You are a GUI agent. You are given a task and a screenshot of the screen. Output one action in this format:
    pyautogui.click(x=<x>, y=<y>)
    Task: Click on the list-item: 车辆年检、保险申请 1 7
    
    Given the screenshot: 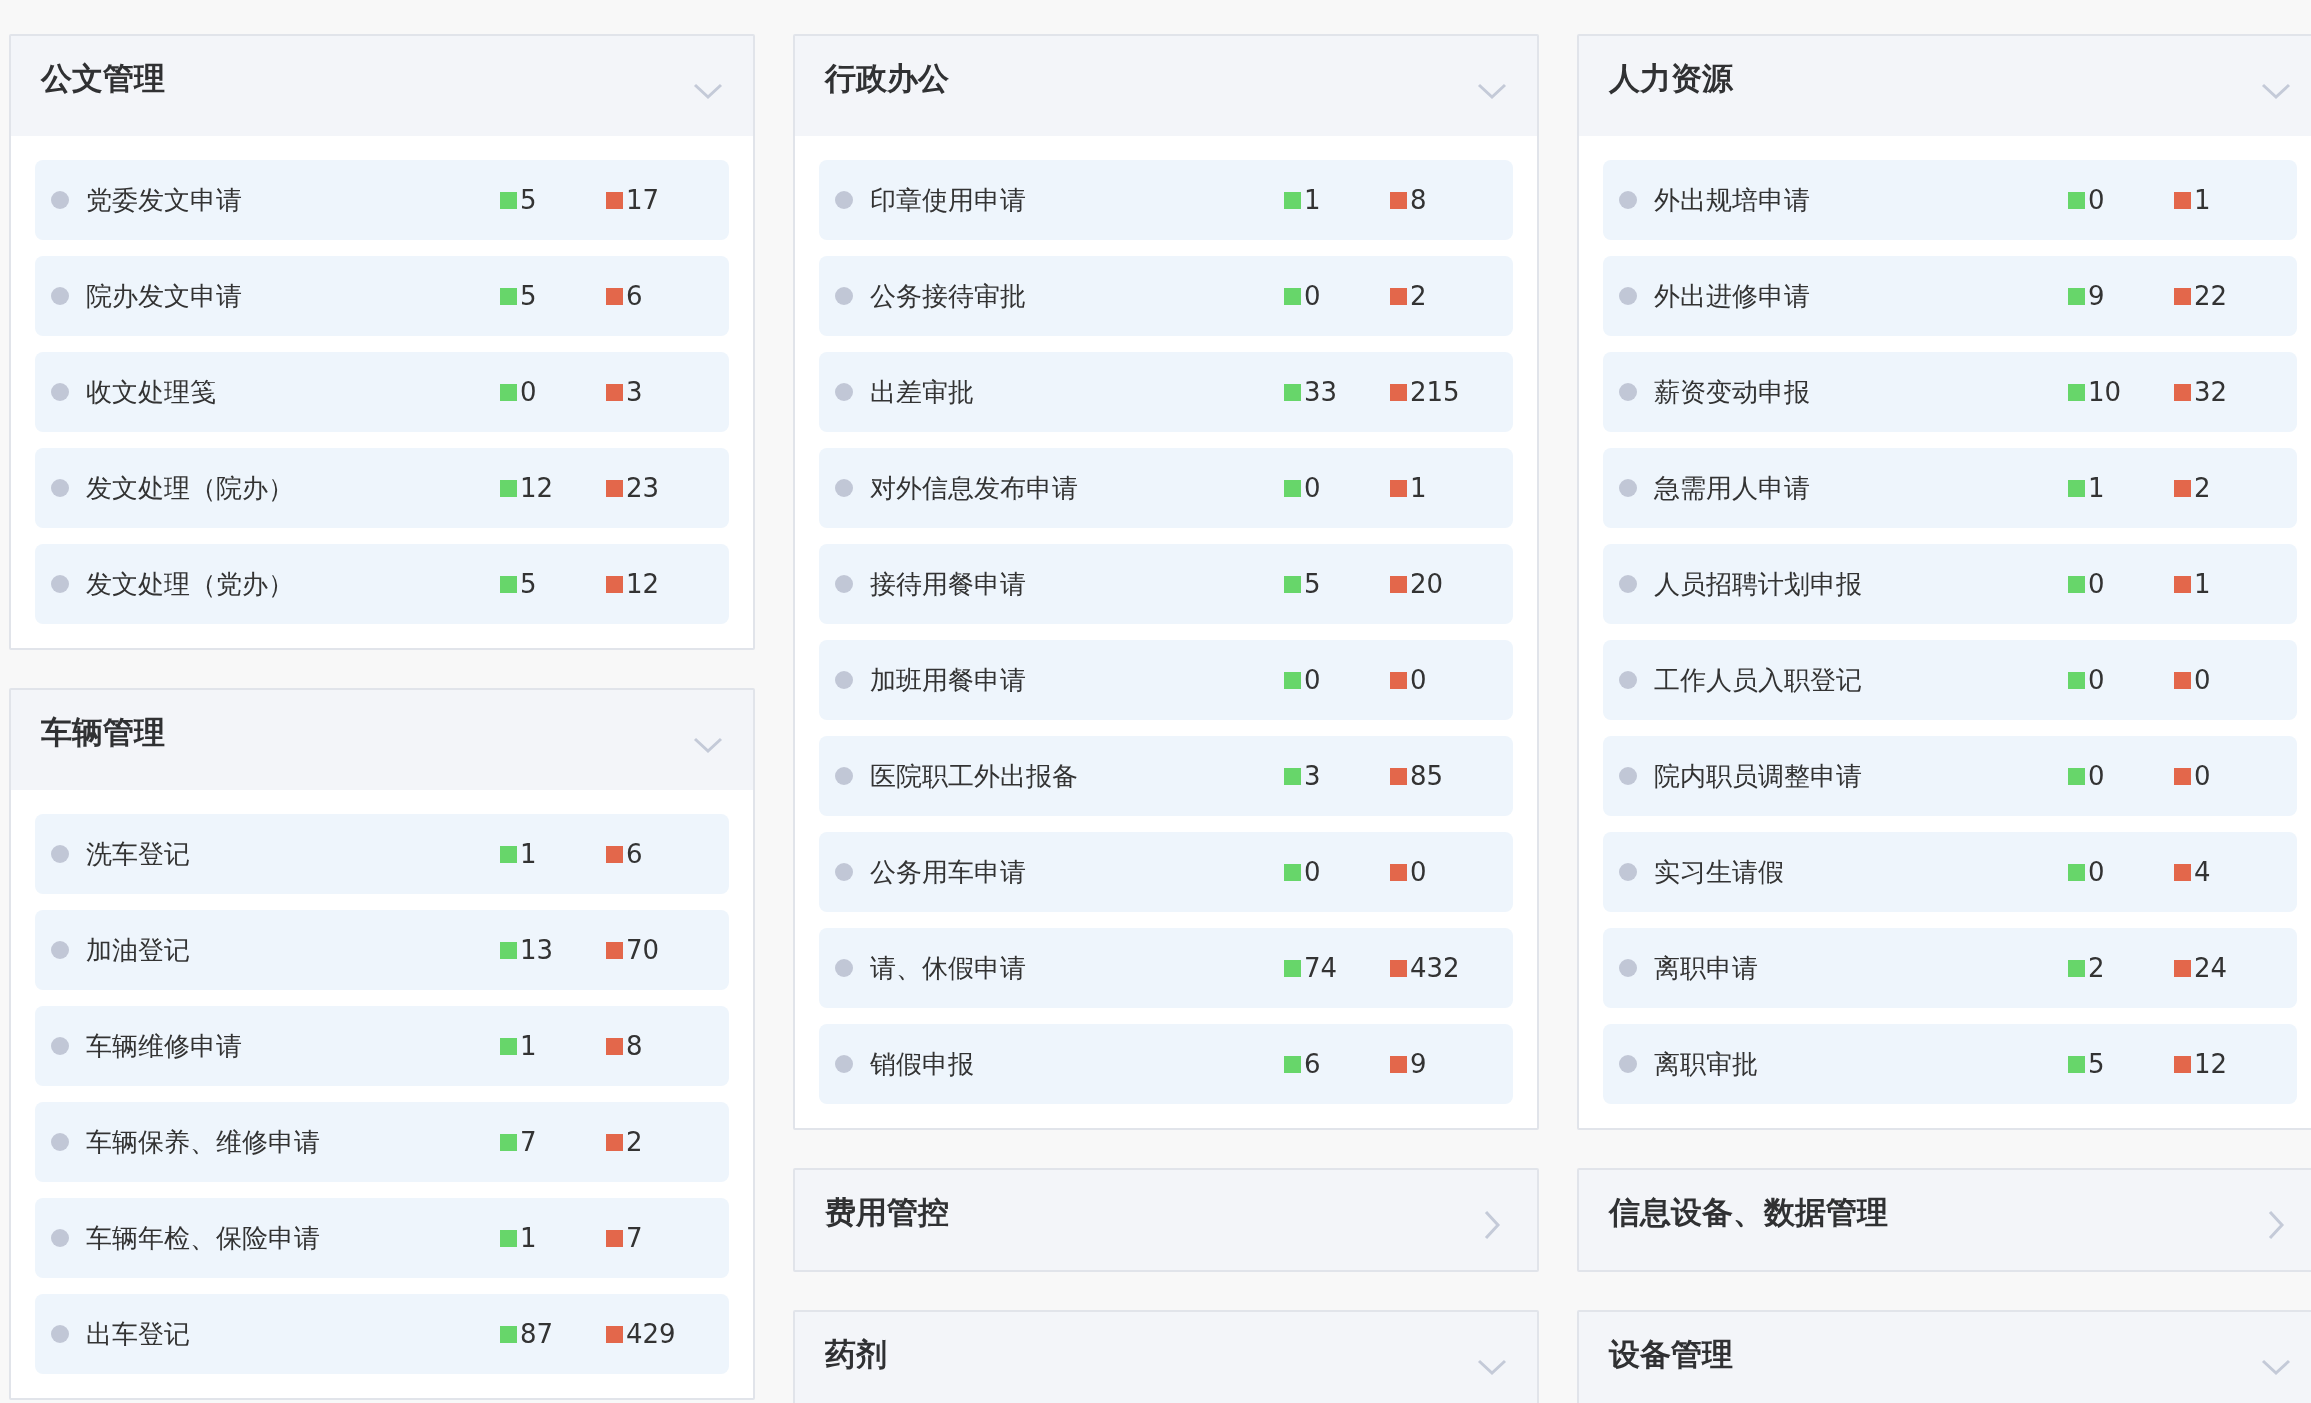 What is the action you would take?
    pyautogui.click(x=382, y=1238)
    